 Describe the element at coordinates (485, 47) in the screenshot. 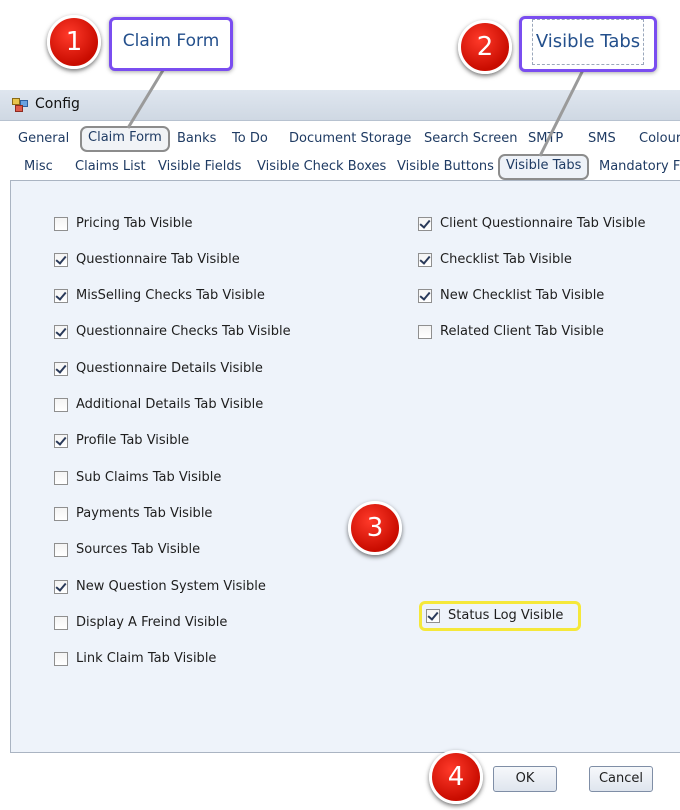

I see `step-badge-2: 2` at that location.